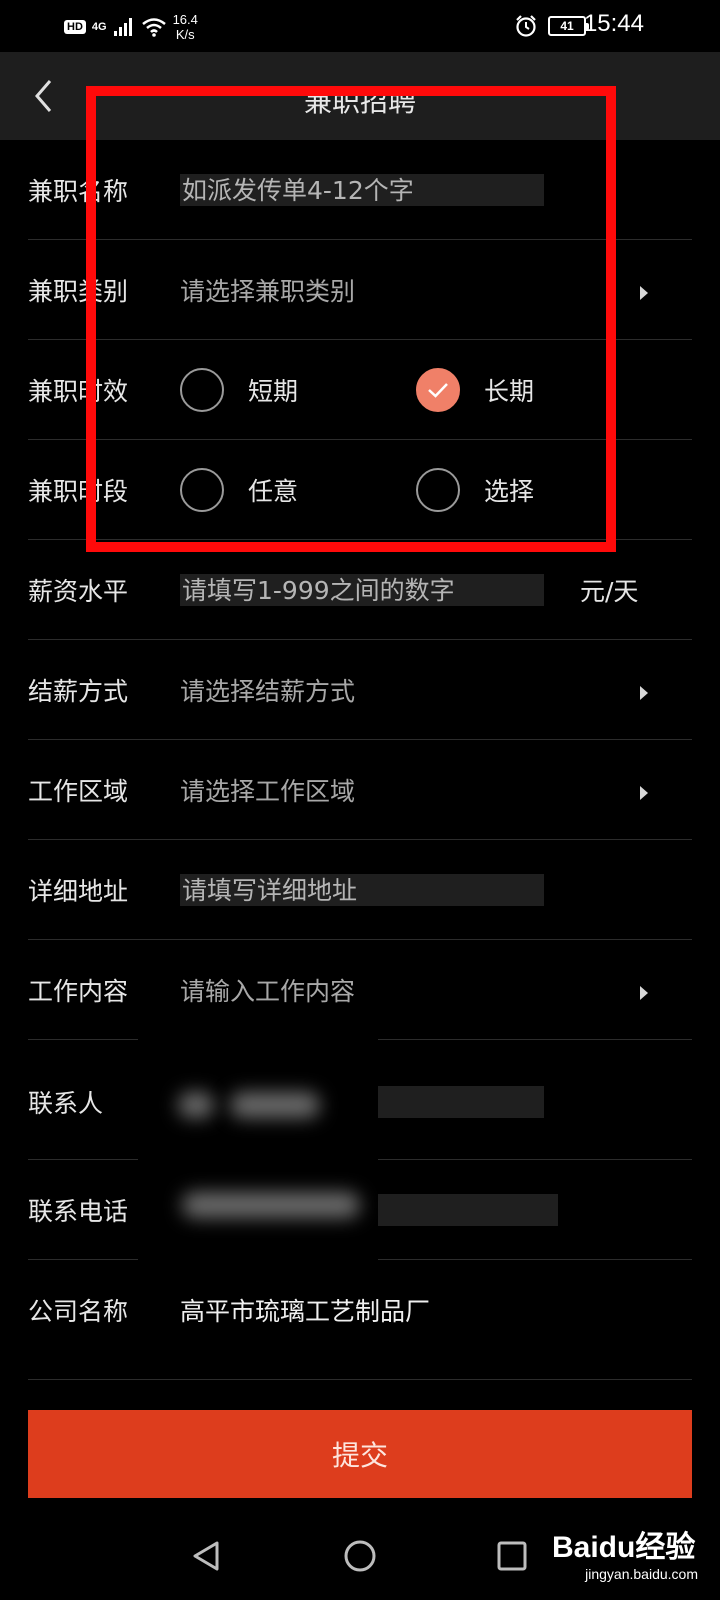  I want to click on network-speed: 16.4 K/s, so click(185, 27).